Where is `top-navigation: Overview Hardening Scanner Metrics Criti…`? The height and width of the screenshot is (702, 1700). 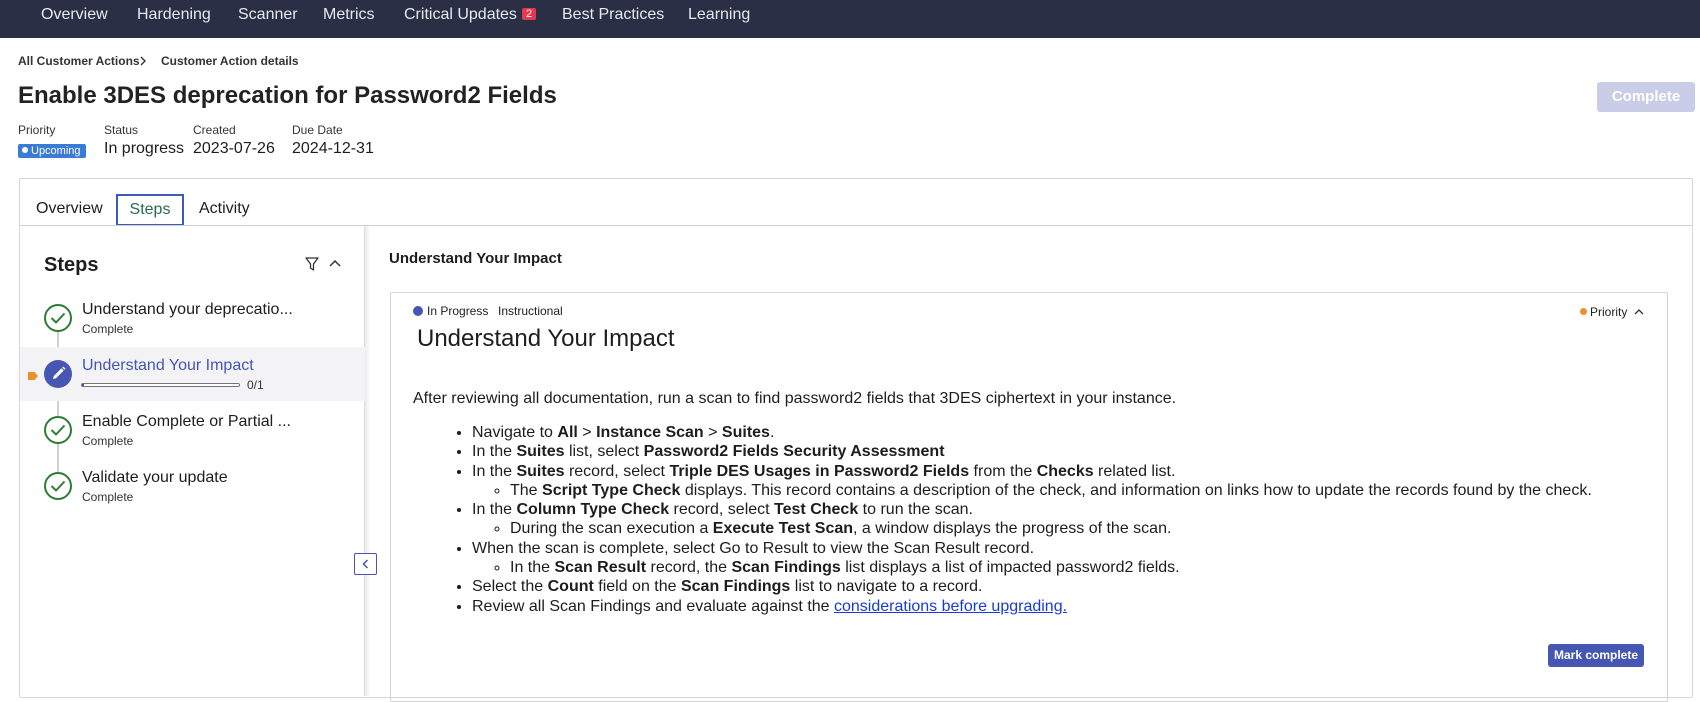
top-navigation: Overview Hardening Scanner Metrics Criti… is located at coordinates (850, 19).